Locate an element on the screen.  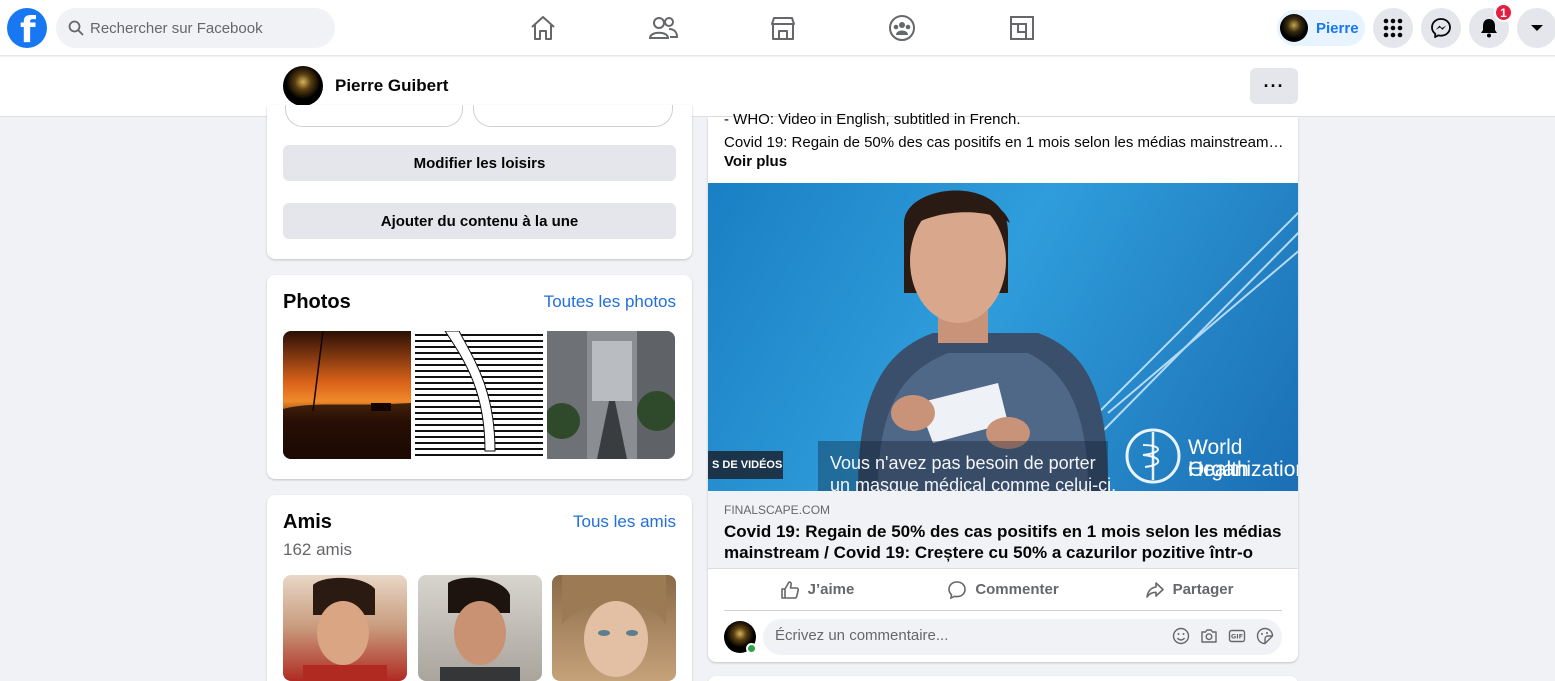
messenger-icon is located at coordinates (1441, 28).